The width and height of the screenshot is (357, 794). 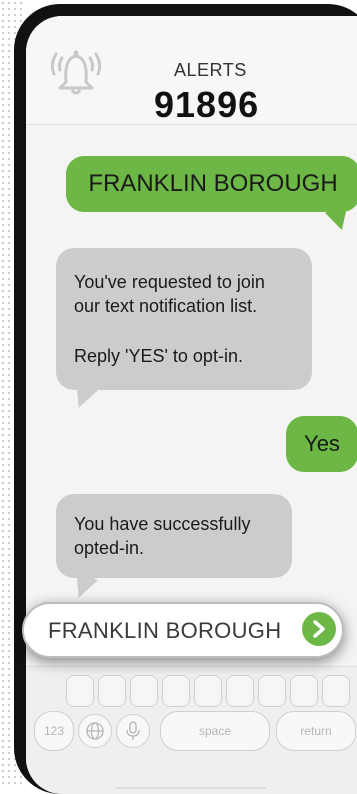 I want to click on incoming-message: You have successfully opted-in., so click(x=174, y=536).